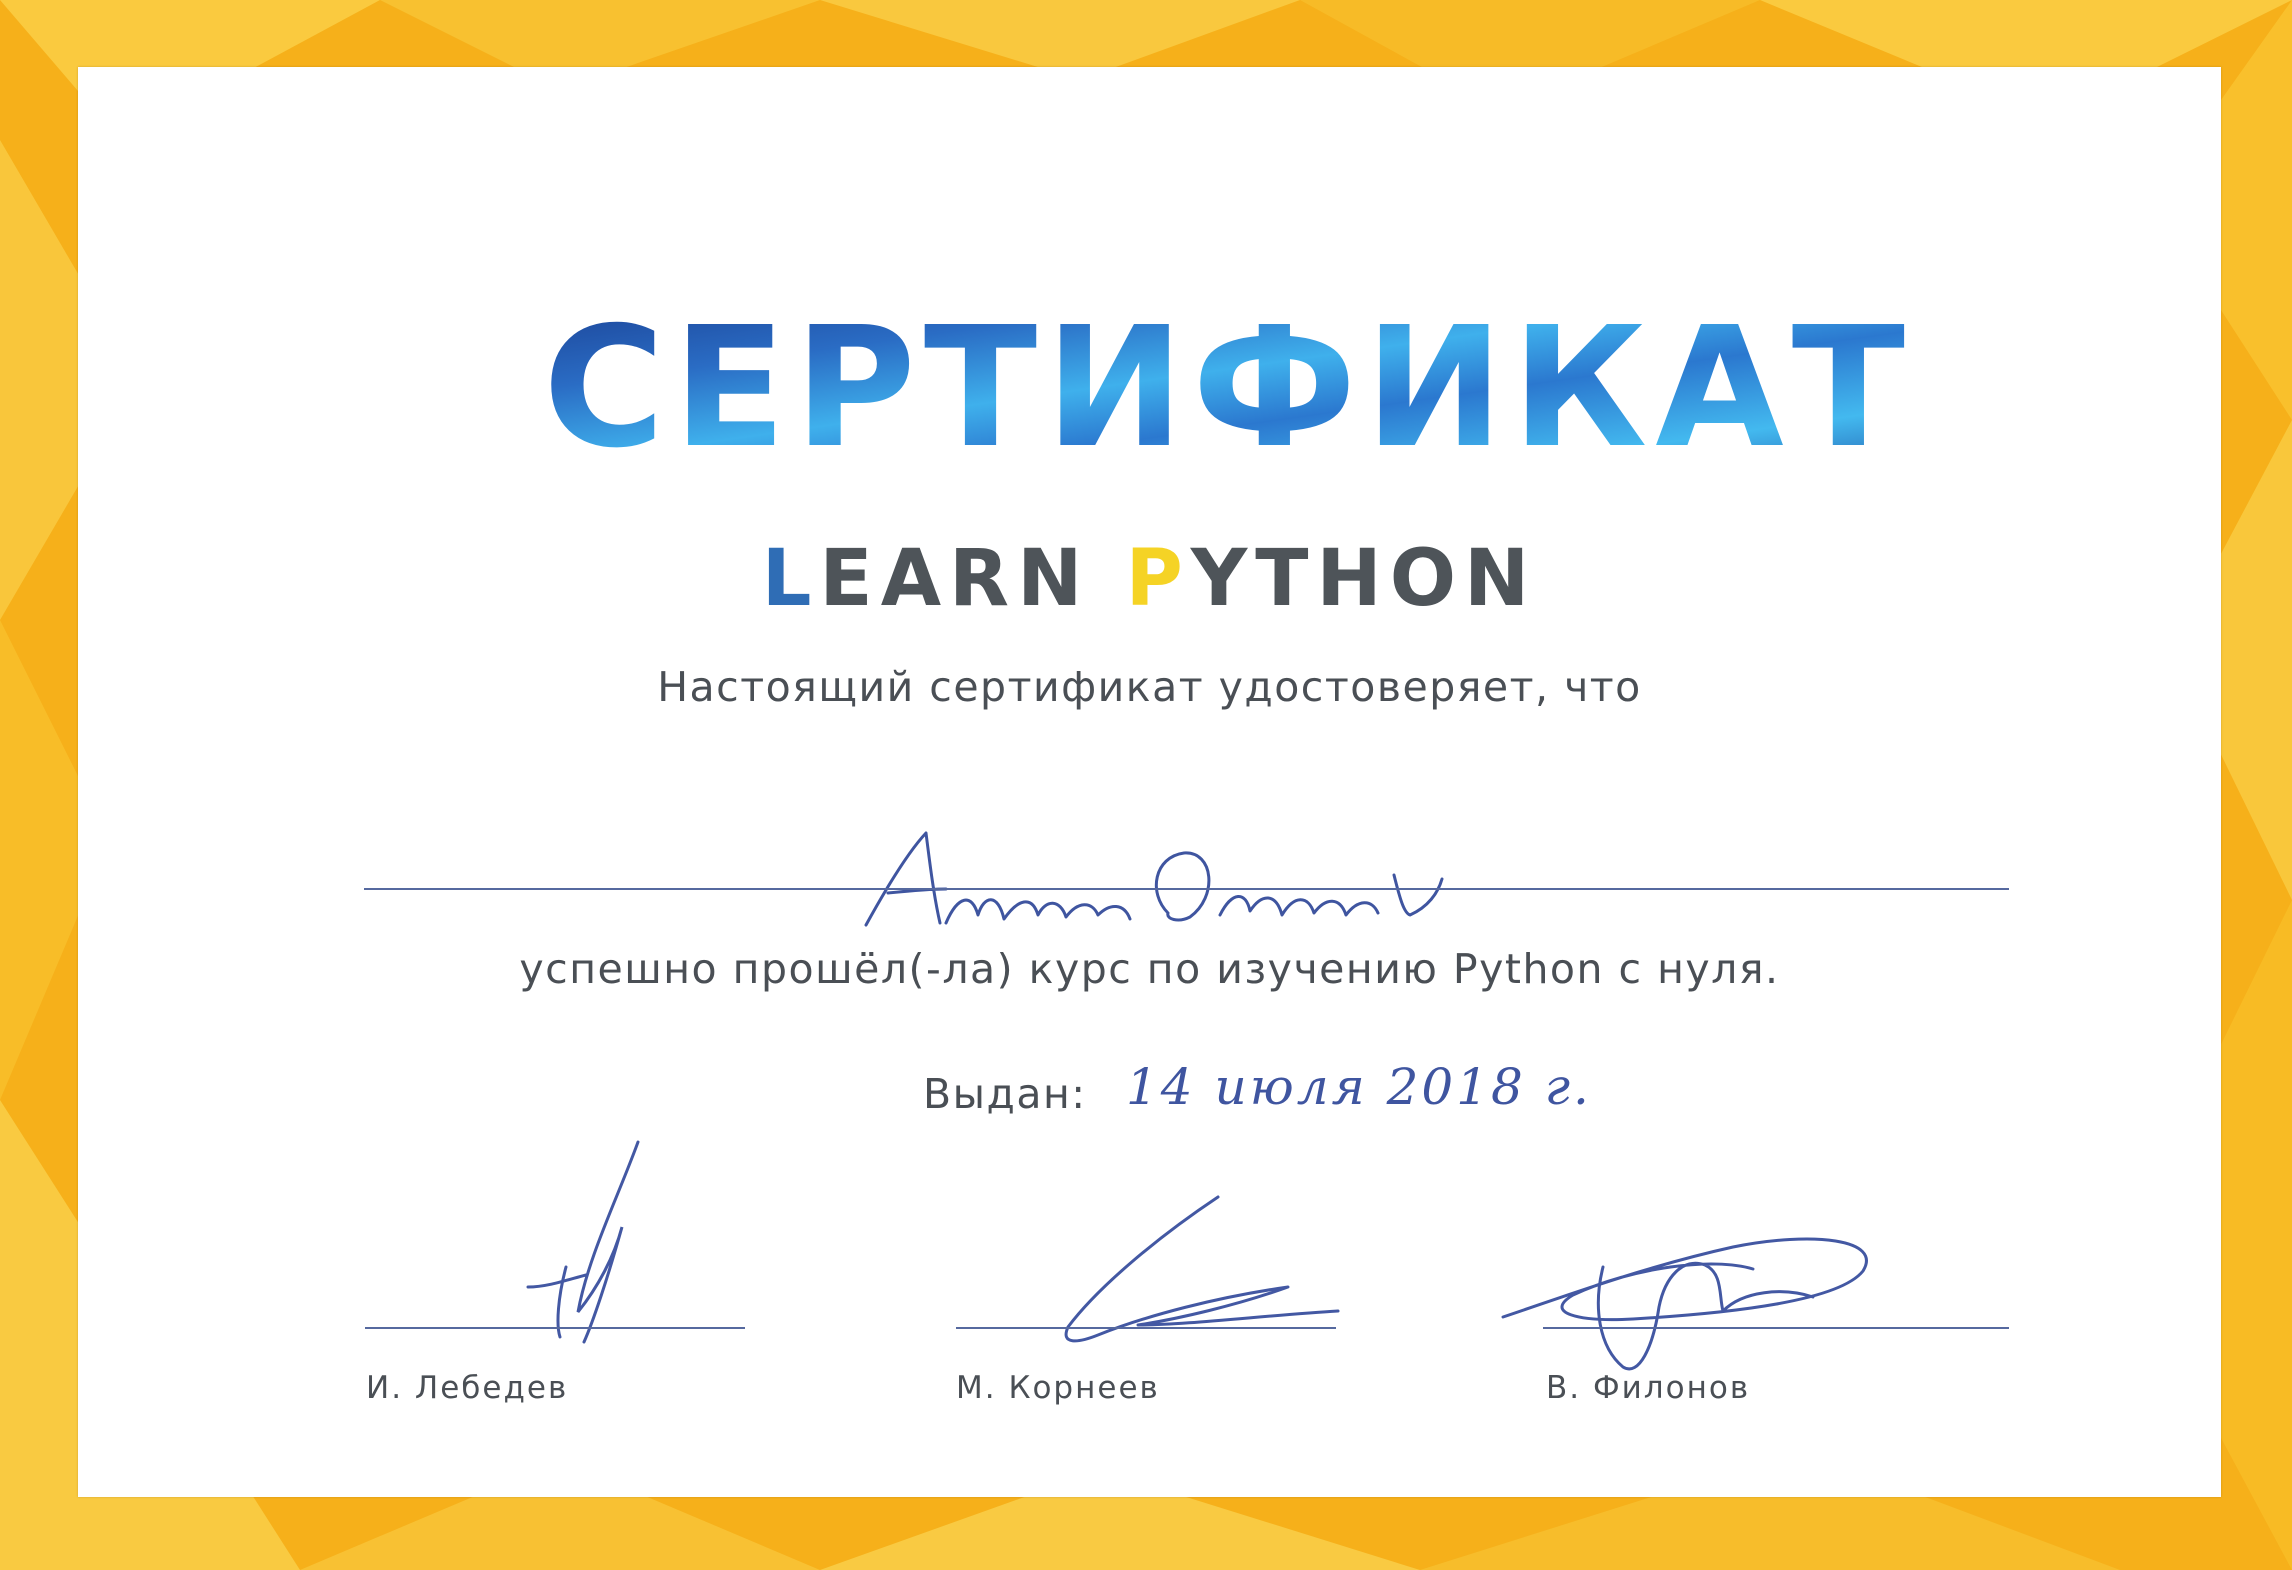 This screenshot has height=1570, width=2292. What do you see at coordinates (1154, 879) in the screenshot?
I see `recipient-name-handwriting` at bounding box center [1154, 879].